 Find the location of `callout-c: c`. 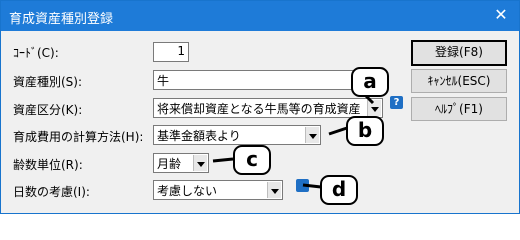

callout-c: c is located at coordinates (252, 160).